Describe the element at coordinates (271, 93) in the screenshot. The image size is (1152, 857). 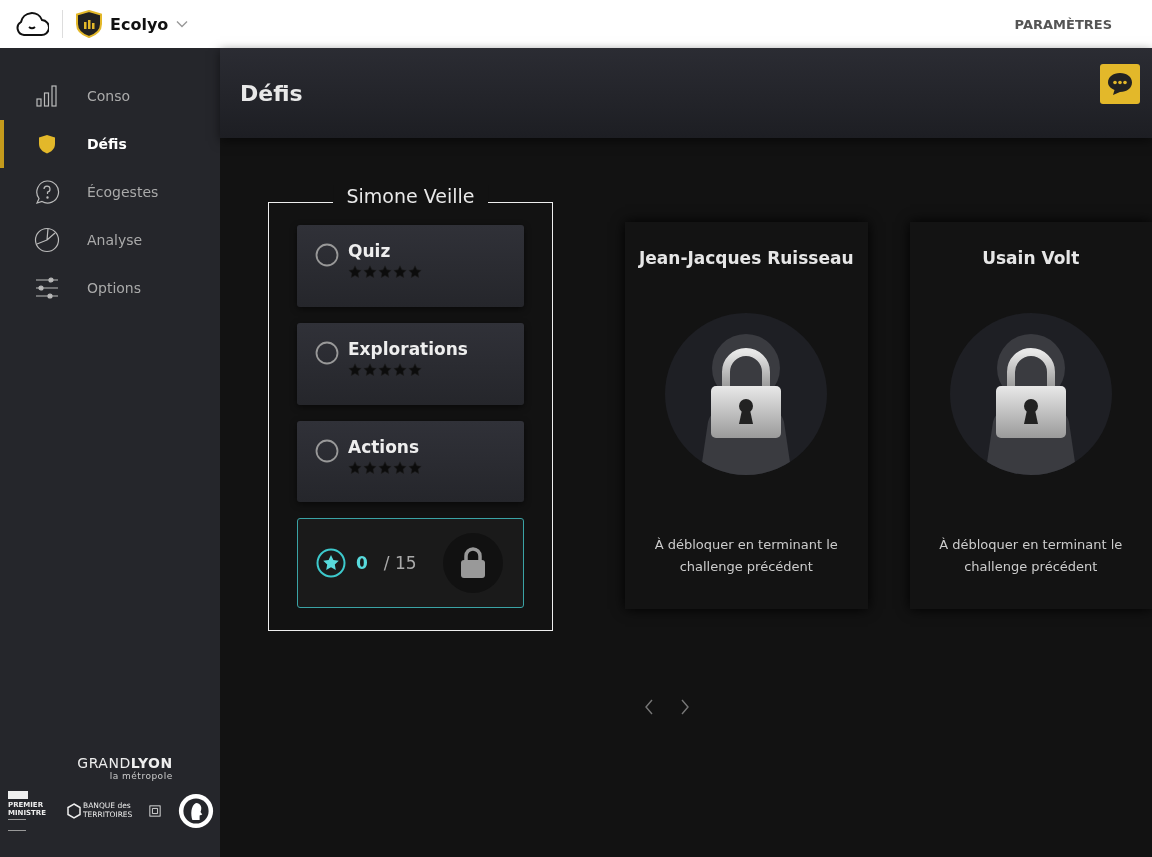
I see `page-title: Défis` at that location.